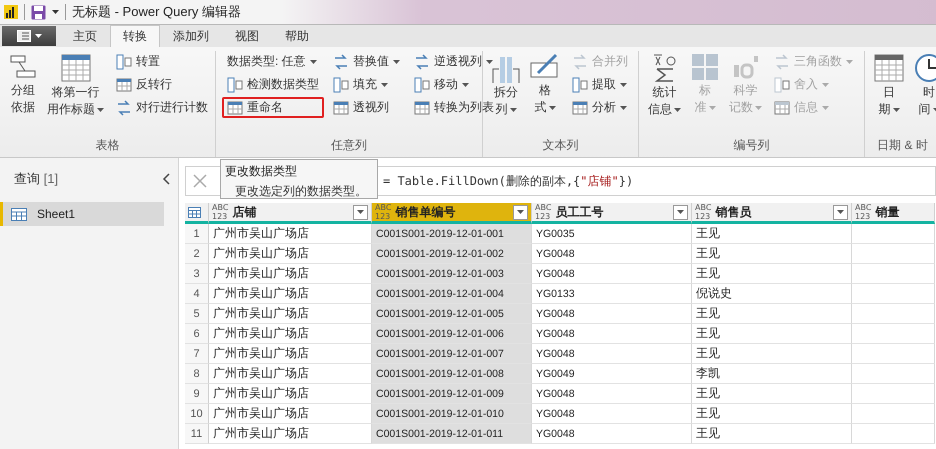  Describe the element at coordinates (664, 94) in the screenshot. I see `ribbon-button: 统计 信息` at that location.